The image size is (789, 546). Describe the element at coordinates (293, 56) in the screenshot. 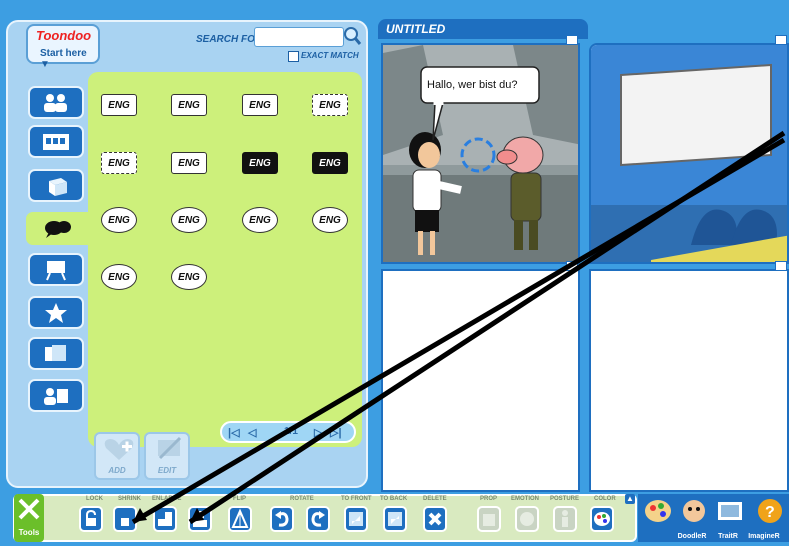

I see `exact-match-checkbox` at that location.